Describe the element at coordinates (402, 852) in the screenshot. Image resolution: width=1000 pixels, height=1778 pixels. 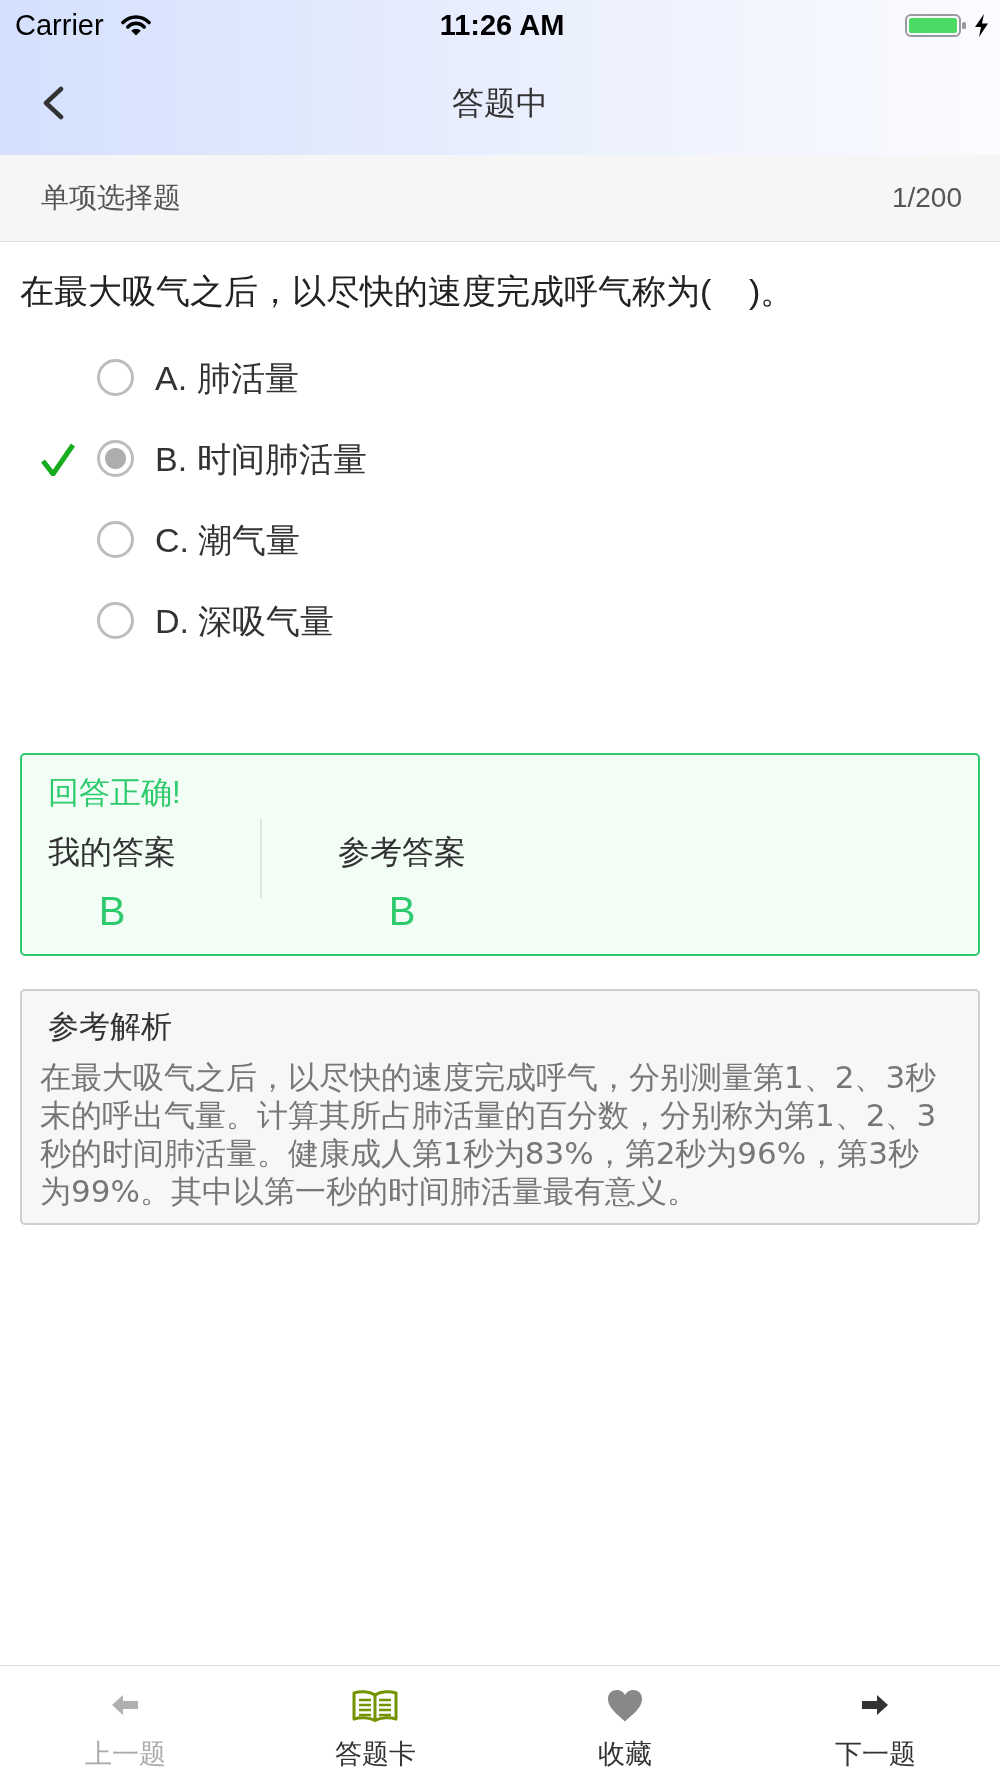
I see `answer-label: 参考答案` at that location.